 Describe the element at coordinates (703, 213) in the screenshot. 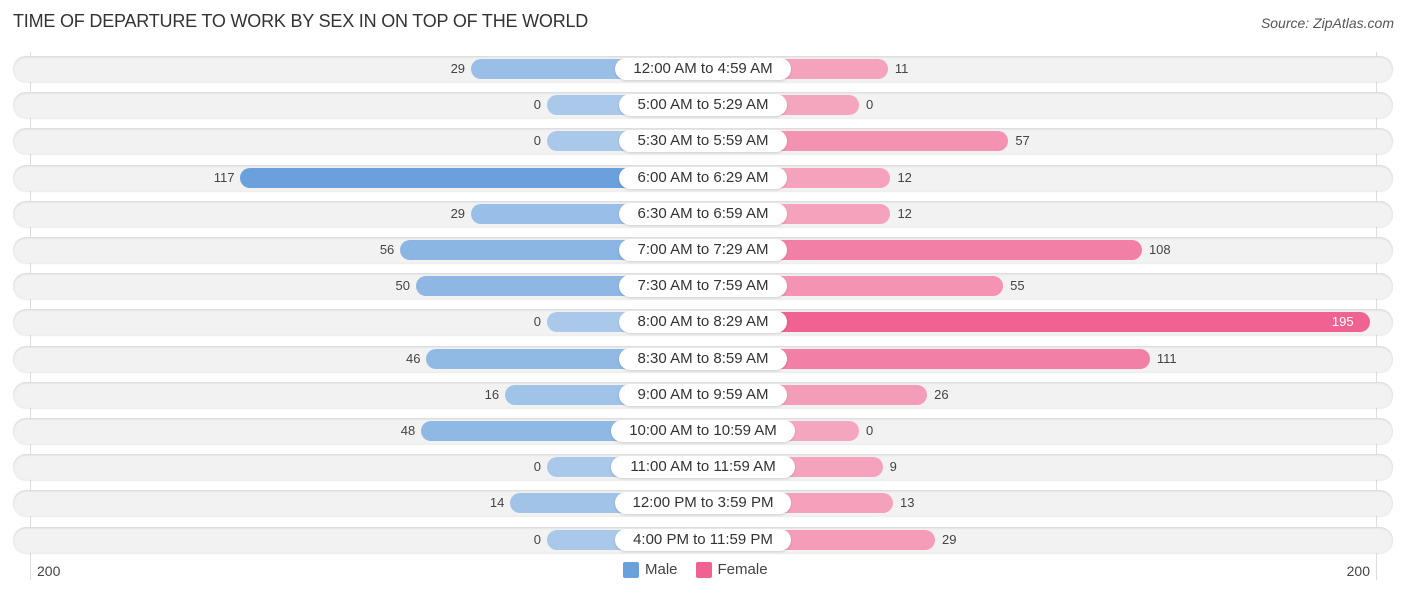

I see `category-label: 6:30 AM to 6:59 AM` at that location.